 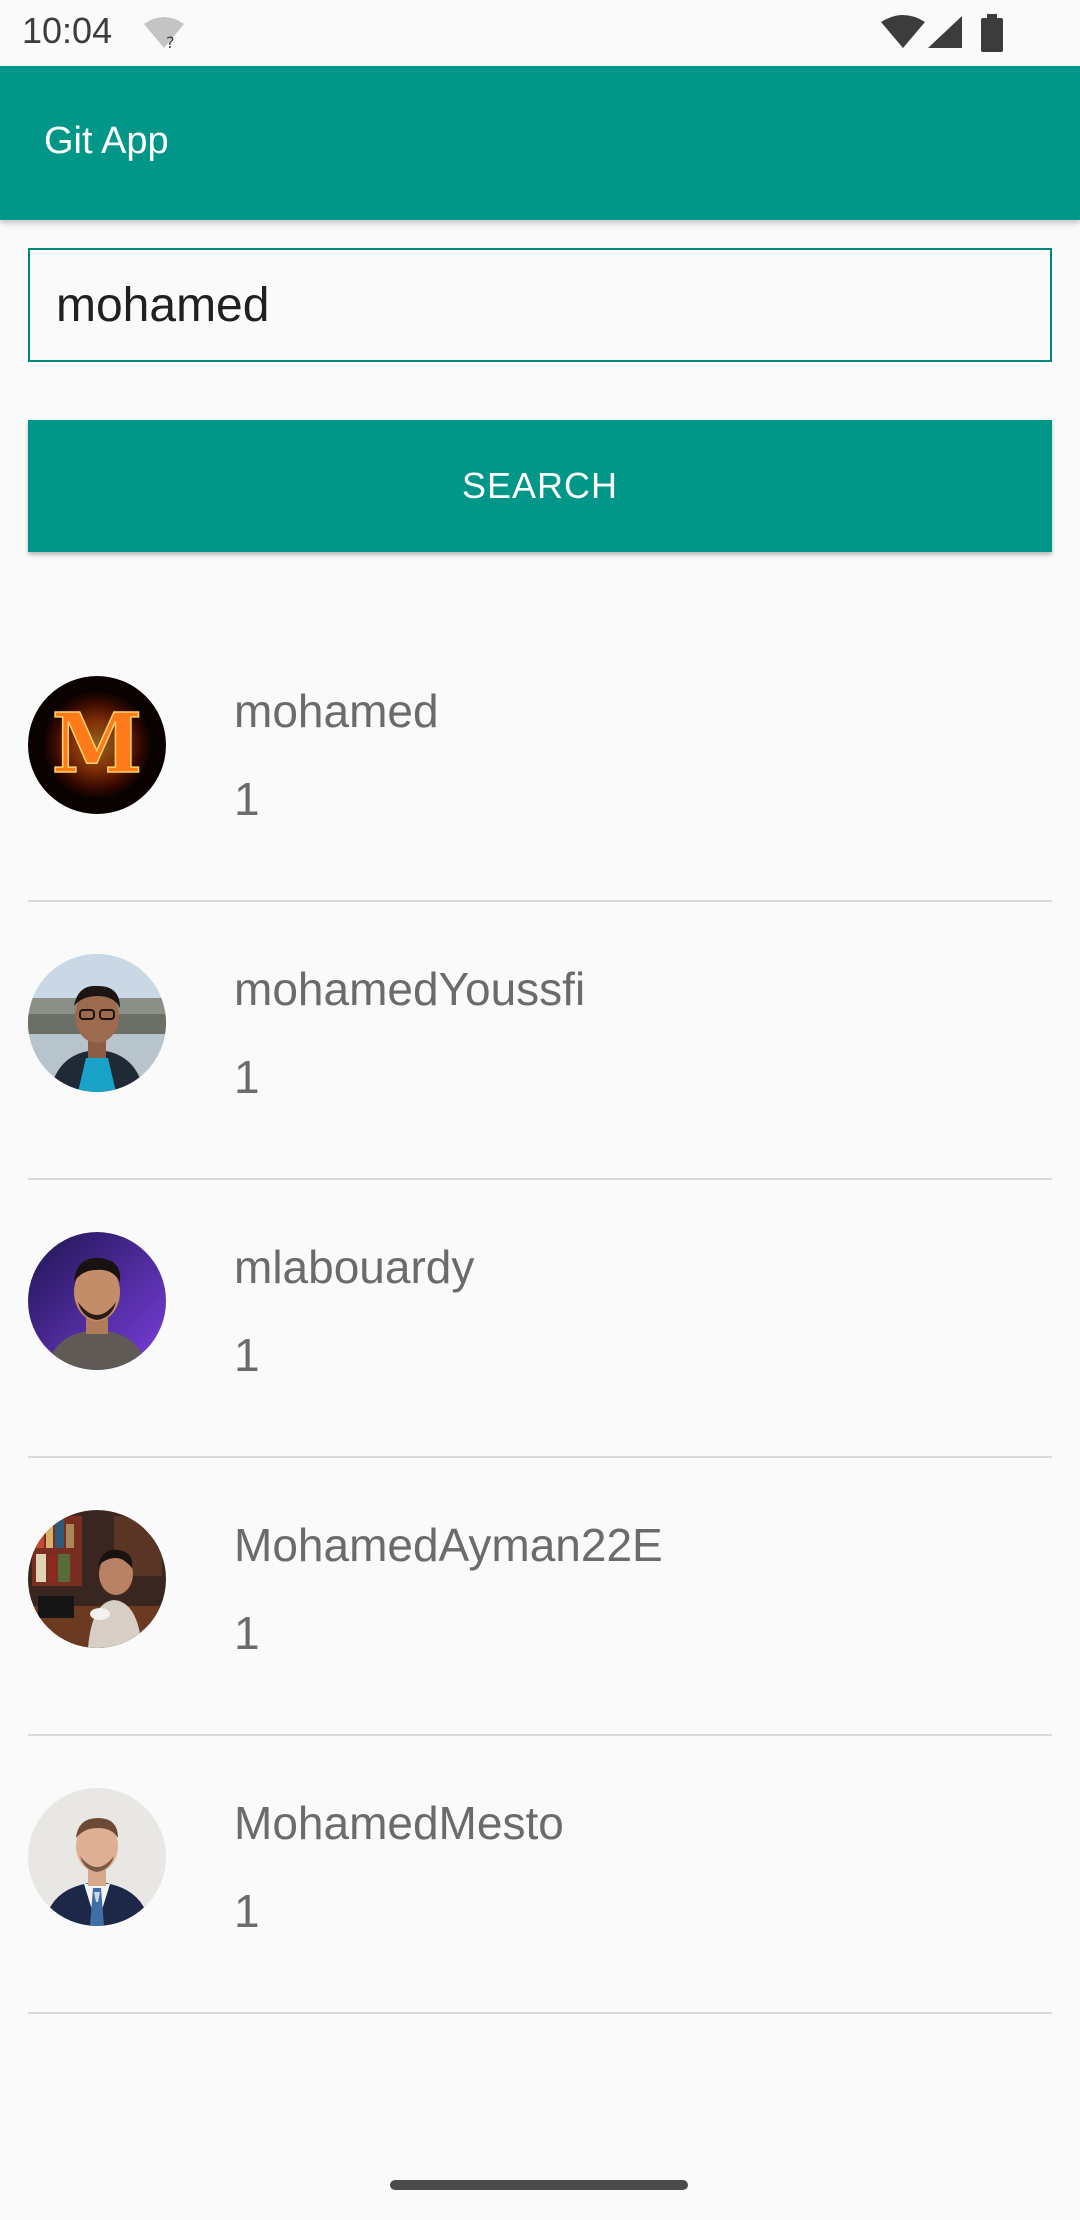 What do you see at coordinates (540, 486) in the screenshot?
I see `search-button: SEARCH` at bounding box center [540, 486].